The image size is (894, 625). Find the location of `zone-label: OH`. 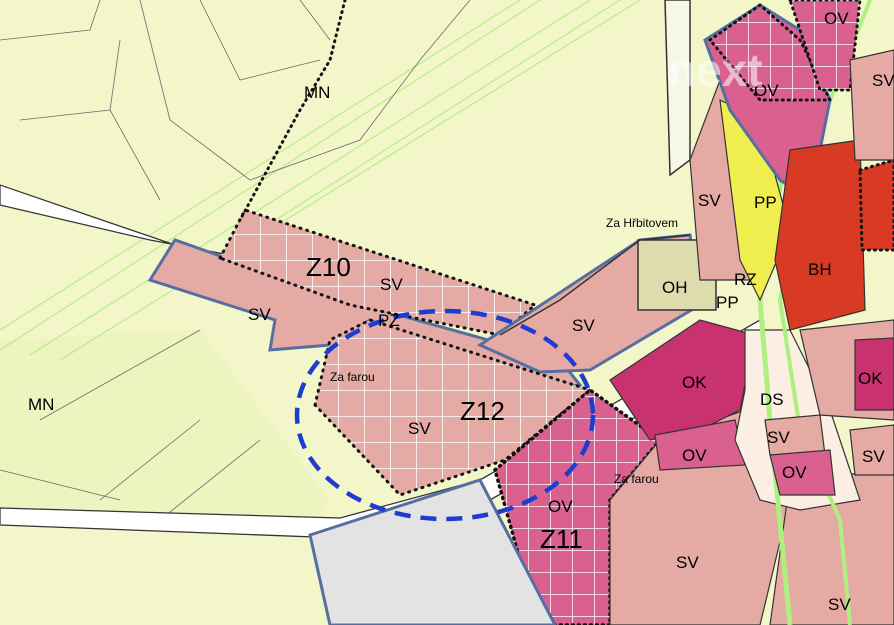

zone-label: OH is located at coordinates (675, 287).